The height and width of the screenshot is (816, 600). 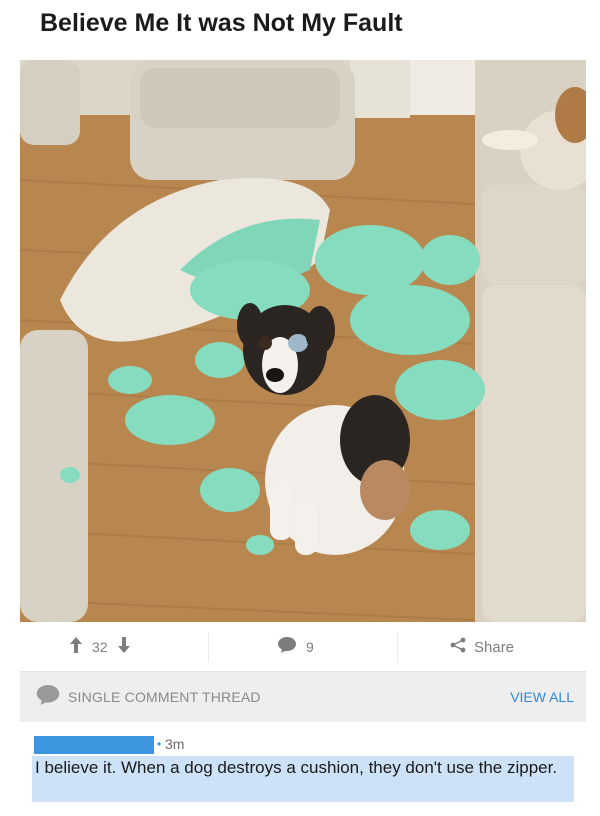 I want to click on vote-controls: 32, so click(x=100, y=647).